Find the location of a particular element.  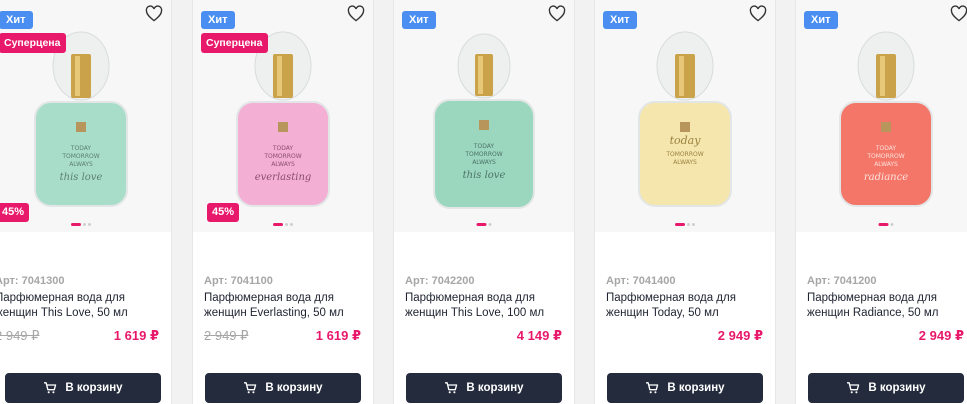

product-image-area: Хит today TOMORROW ALWAYS is located at coordinates (685, 116).